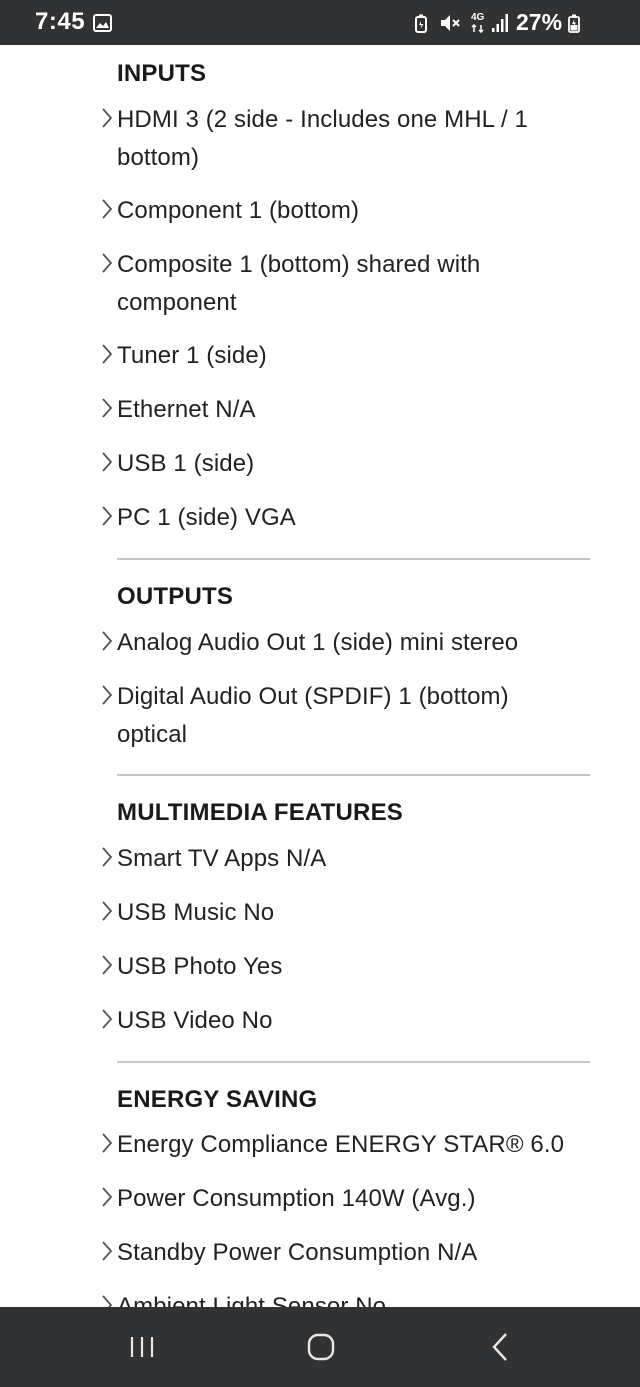 Image resolution: width=640 pixels, height=1387 pixels. Describe the element at coordinates (500, 23) in the screenshot. I see `signal-icon` at that location.